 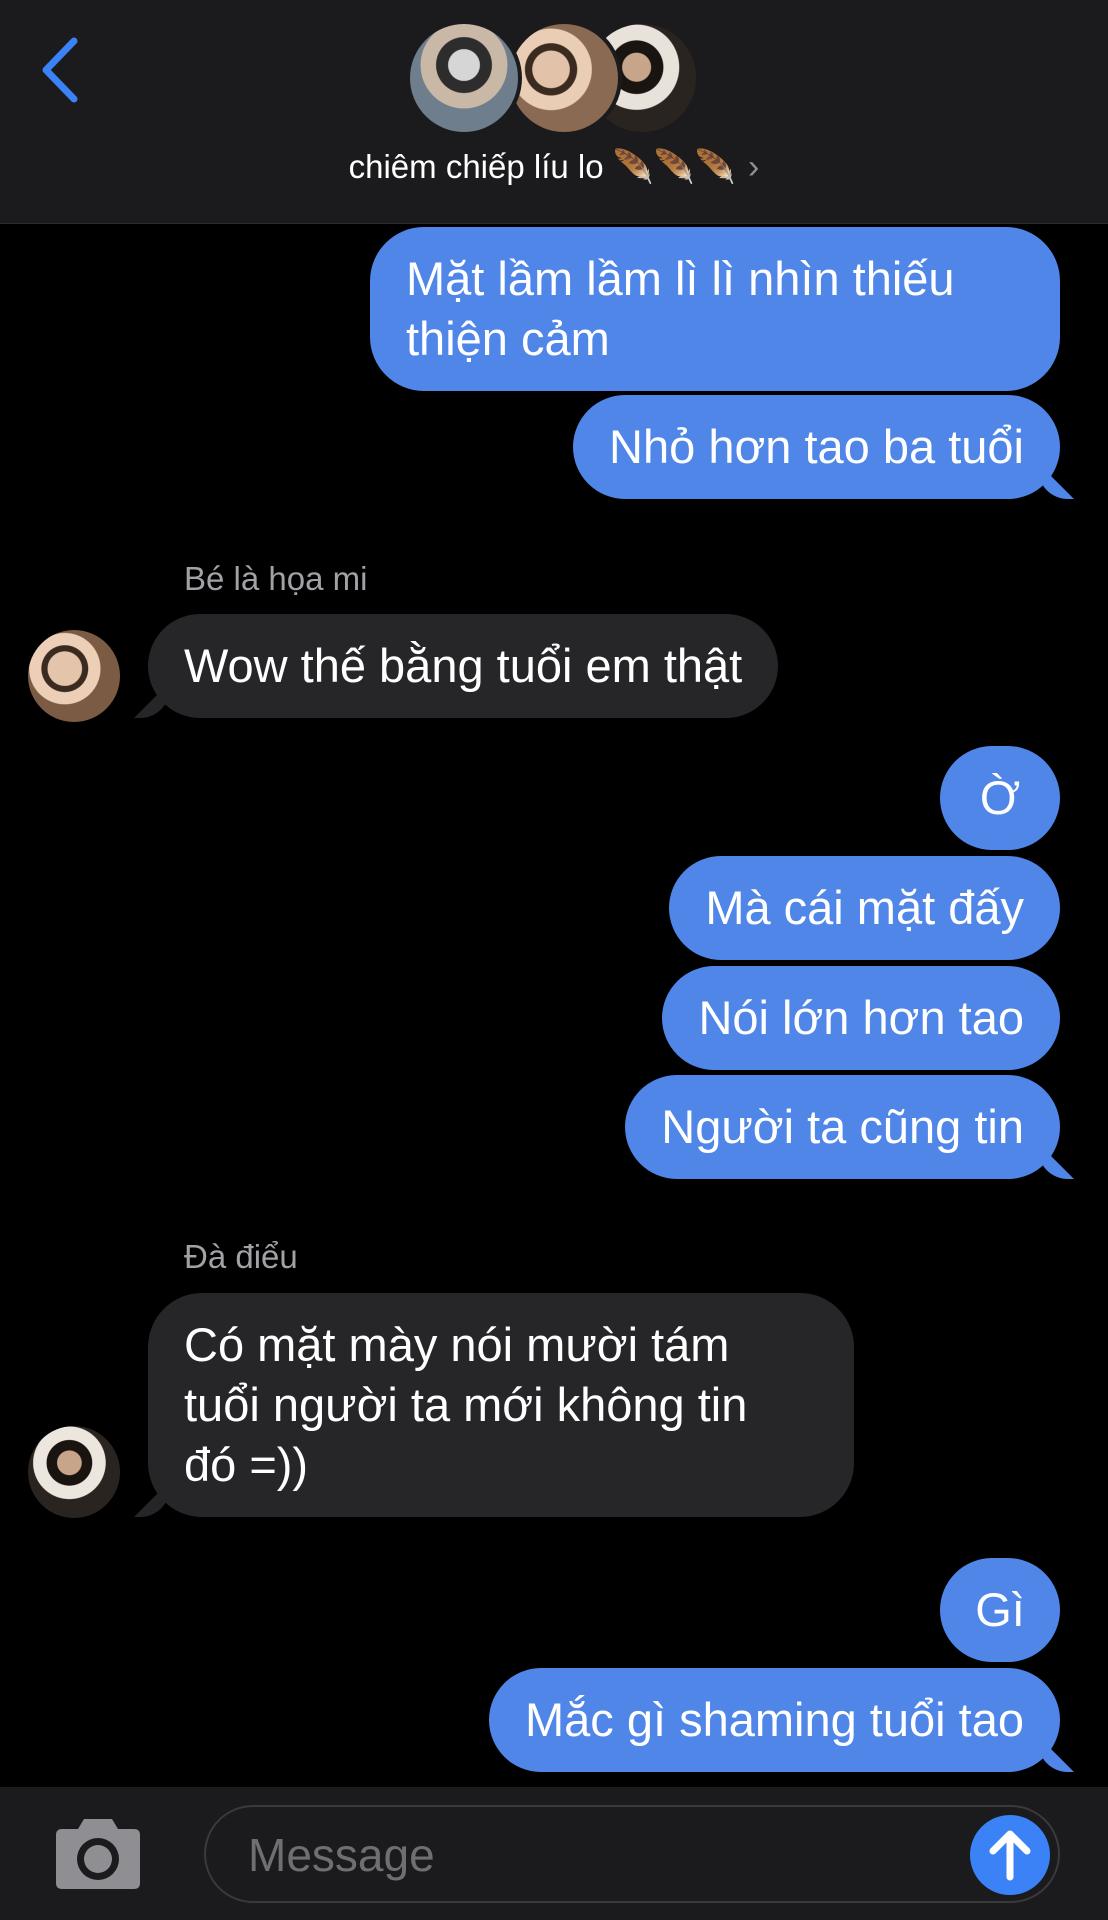 What do you see at coordinates (466, 1404) in the screenshot?
I see `message-line: tuổi người ta mới không tin` at bounding box center [466, 1404].